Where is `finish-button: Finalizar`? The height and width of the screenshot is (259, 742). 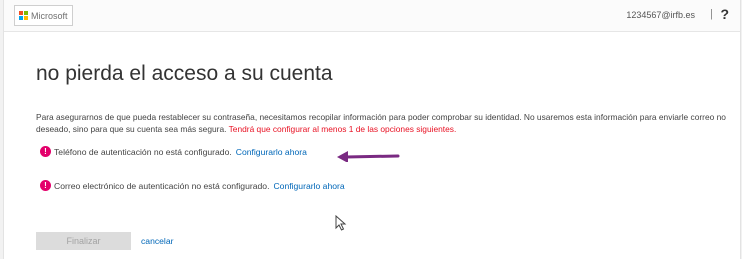
finish-button: Finalizar is located at coordinates (83, 241).